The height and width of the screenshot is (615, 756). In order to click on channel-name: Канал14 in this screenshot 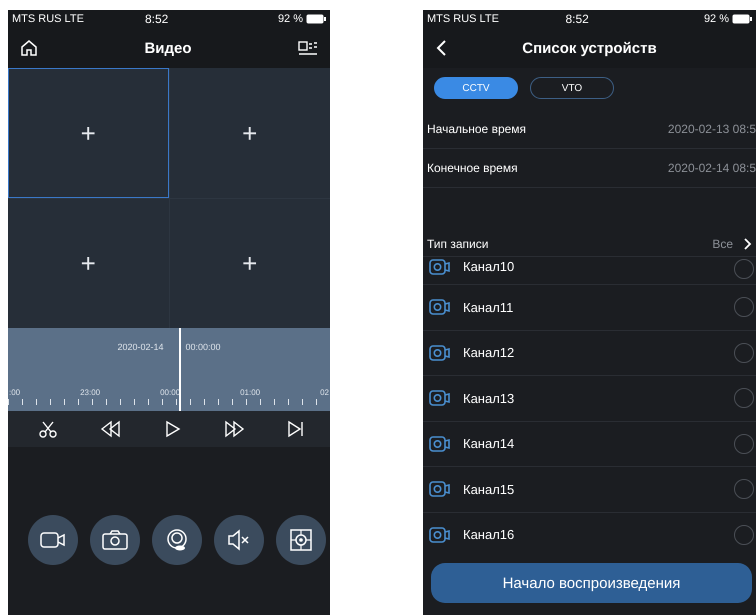, I will do `click(489, 444)`.